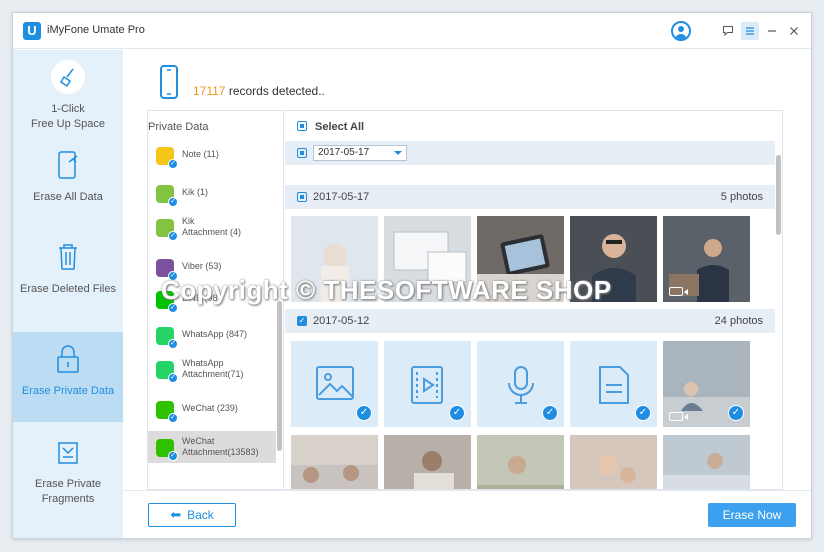 This screenshot has height=552, width=824. What do you see at coordinates (706, 384) in the screenshot?
I see `photo-thumbnail: ✓` at bounding box center [706, 384].